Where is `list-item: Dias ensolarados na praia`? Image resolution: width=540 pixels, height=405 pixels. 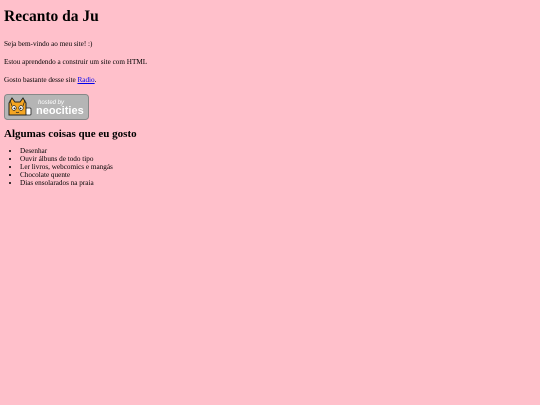 list-item: Dias ensolarados na praia is located at coordinates (278, 183).